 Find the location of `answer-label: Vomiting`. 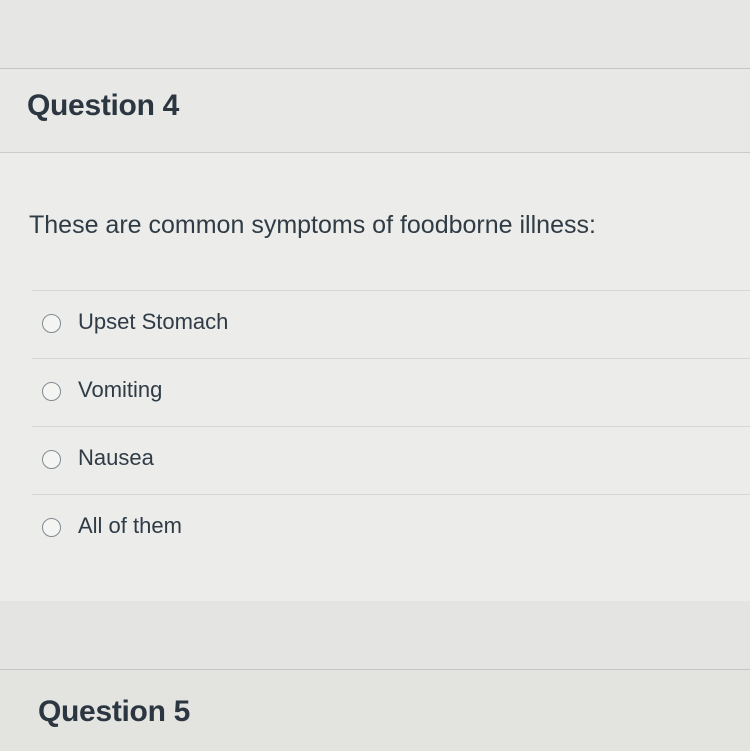

answer-label: Vomiting is located at coordinates (120, 389).